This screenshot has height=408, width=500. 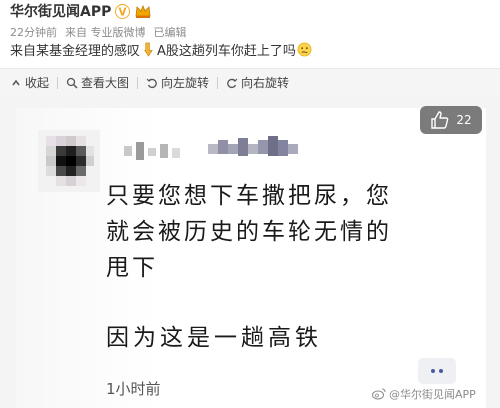 I want to click on post-time: 22分钟前, so click(x=33, y=32).